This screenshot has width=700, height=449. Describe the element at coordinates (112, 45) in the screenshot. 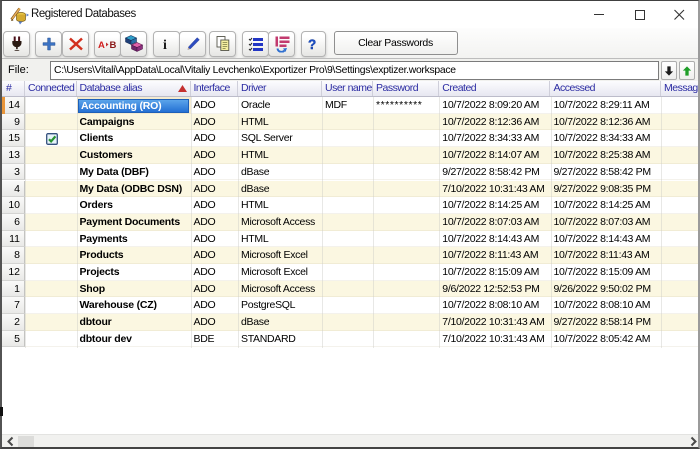

I see `svg-text: B` at that location.